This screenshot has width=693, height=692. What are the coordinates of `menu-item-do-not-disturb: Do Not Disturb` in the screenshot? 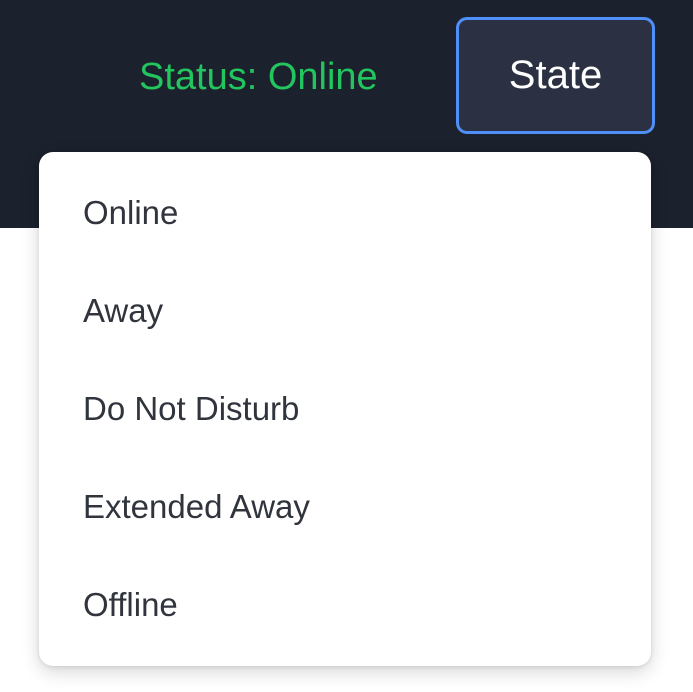 It's located at (345, 409).